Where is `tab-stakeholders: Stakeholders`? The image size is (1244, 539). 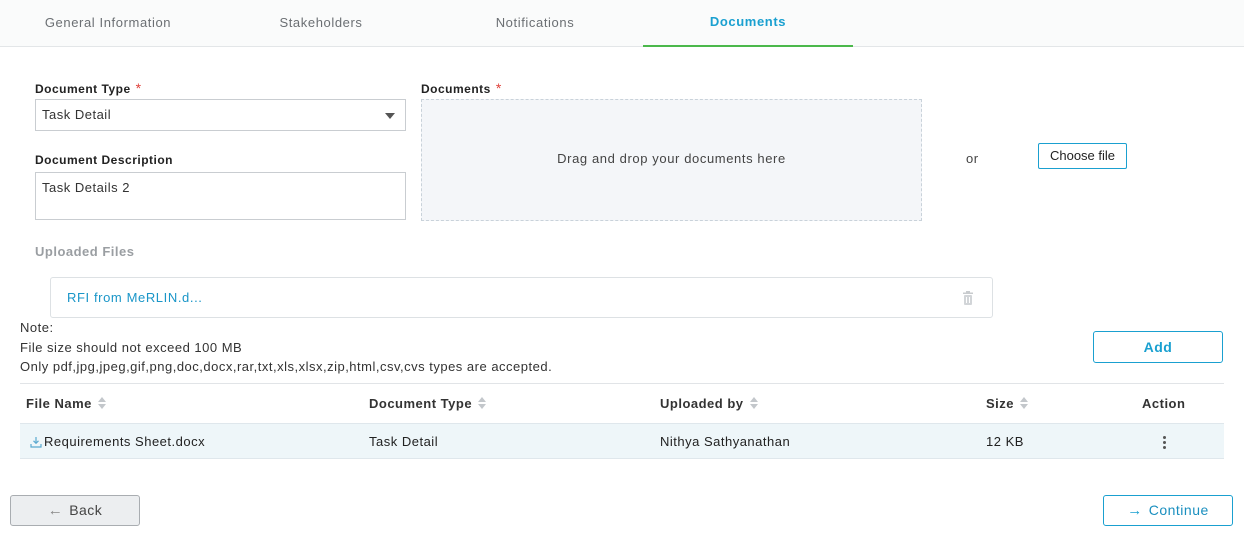 tab-stakeholders: Stakeholders is located at coordinates (321, 23).